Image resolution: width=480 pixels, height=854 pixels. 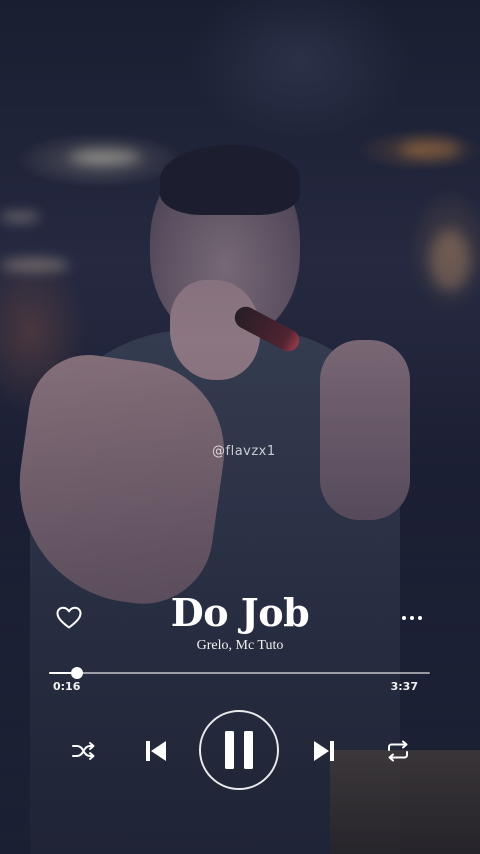 I want to click on more-horizontal-icon, so click(x=412, y=618).